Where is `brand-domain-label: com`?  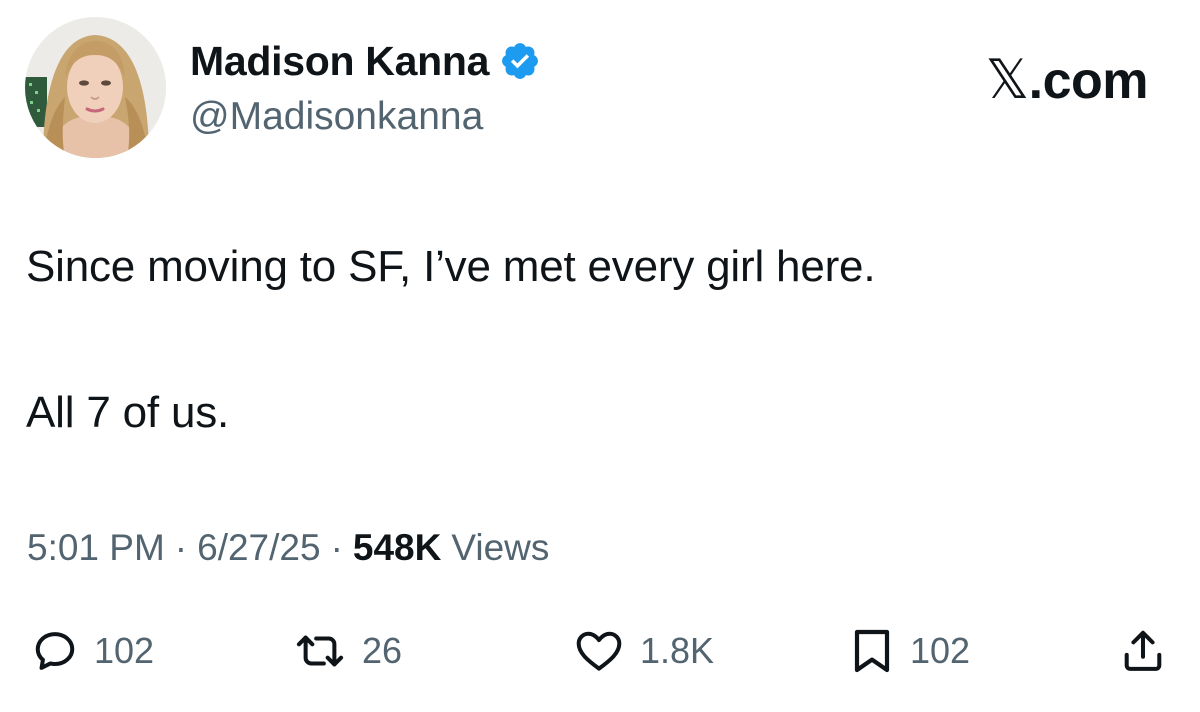
brand-domain-label: com is located at coordinates (1095, 81).